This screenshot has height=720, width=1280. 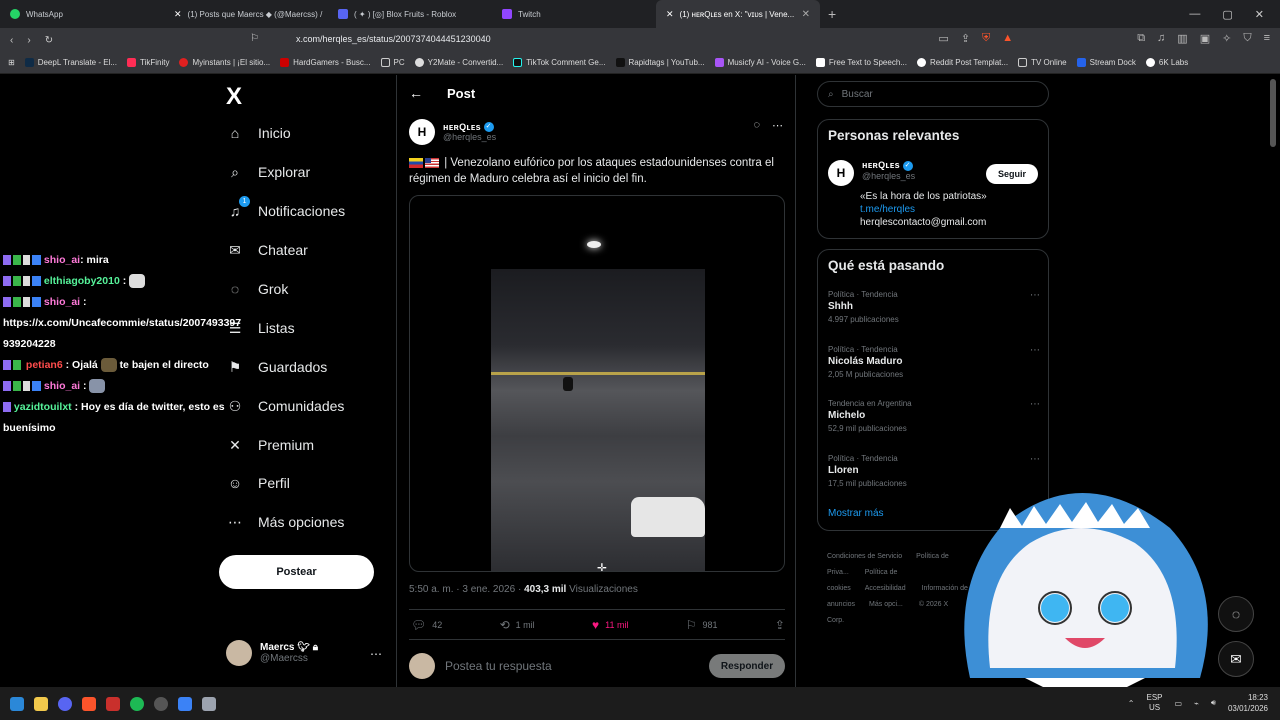 I want to click on nav-item-communities: ⚇ Comunidades, so click(x=285, y=406).